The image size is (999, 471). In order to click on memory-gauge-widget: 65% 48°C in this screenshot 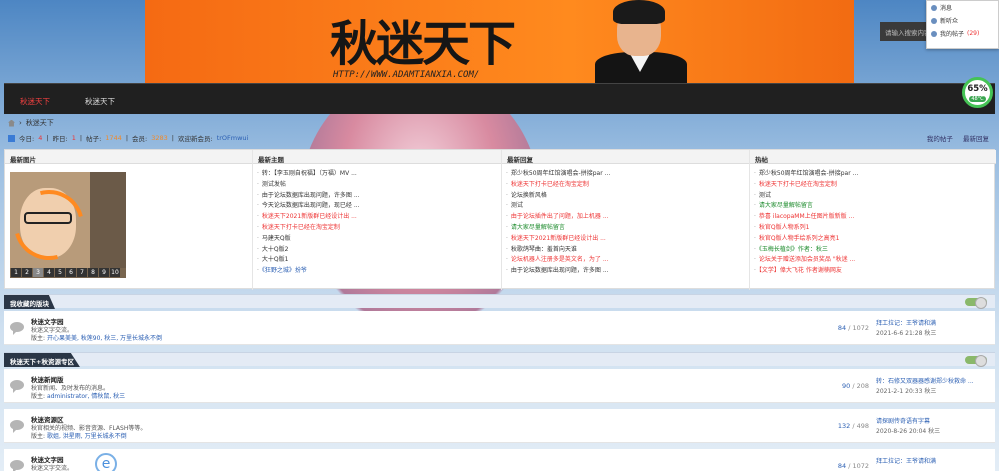, I will do `click(977, 92)`.